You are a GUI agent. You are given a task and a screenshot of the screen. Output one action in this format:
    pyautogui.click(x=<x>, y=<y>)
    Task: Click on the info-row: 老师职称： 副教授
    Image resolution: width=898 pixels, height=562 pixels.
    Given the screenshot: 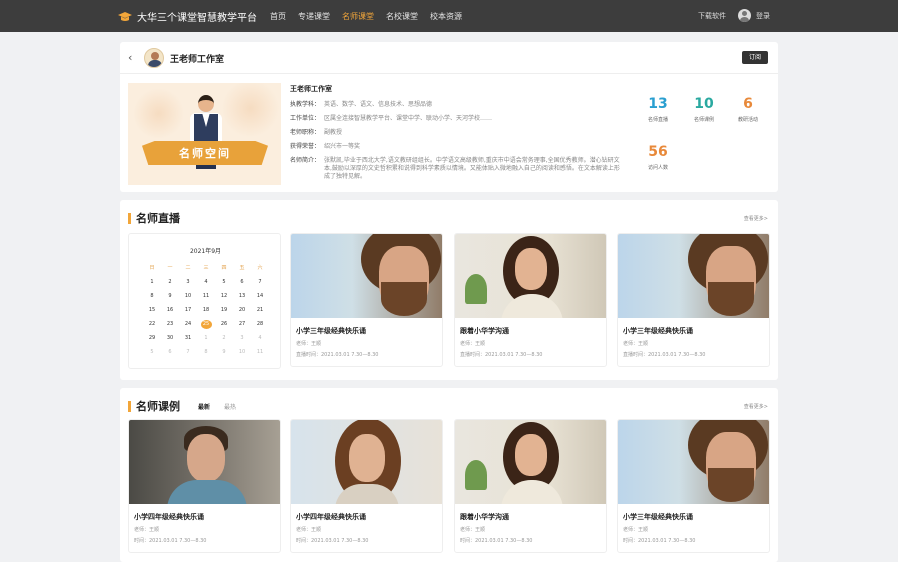 What is the action you would take?
    pyautogui.click(x=455, y=133)
    